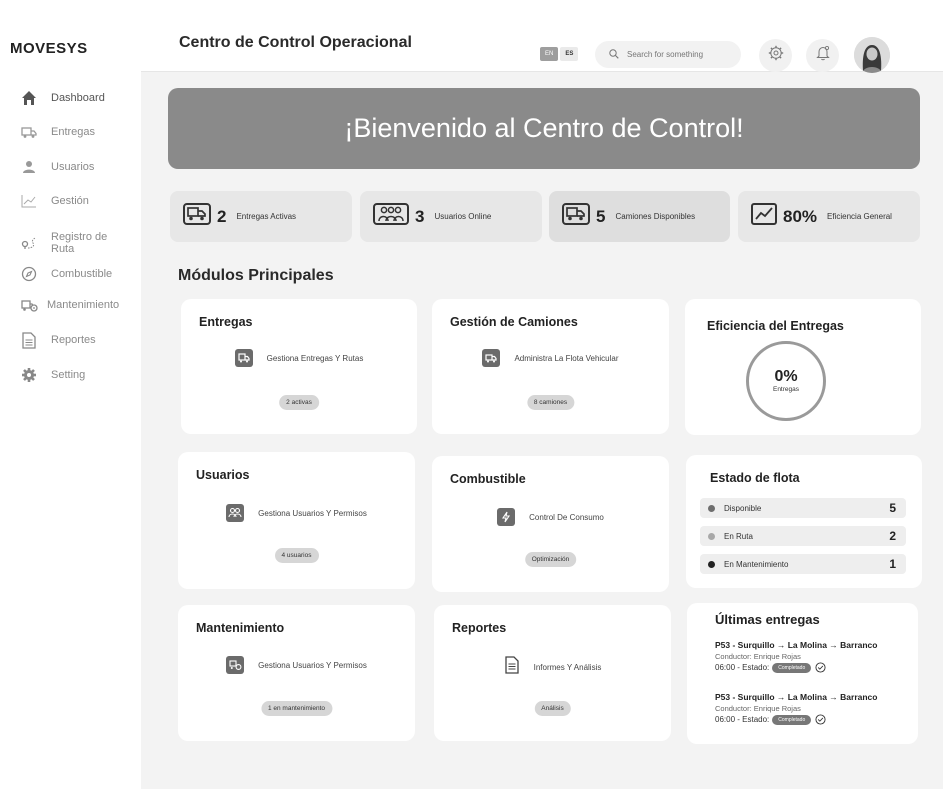 Image resolution: width=943 pixels, height=789 pixels. I want to click on fleet-row-mantenimiento: En Mantenimiento 1, so click(803, 564).